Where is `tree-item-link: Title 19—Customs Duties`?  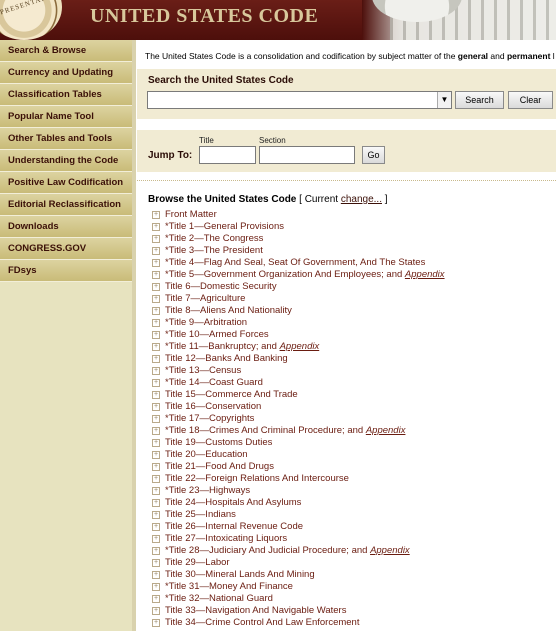
tree-item-link: Title 19—Customs Duties is located at coordinates (218, 443).